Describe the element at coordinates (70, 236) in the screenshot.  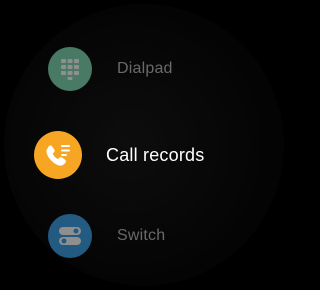
I see `switch-icon` at that location.